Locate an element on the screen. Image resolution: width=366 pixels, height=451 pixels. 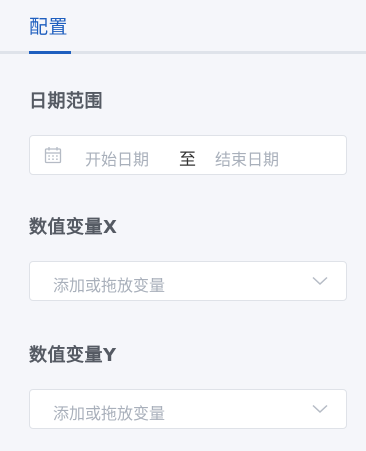
variable-x-select: 添加或拖放变量 is located at coordinates (188, 281).